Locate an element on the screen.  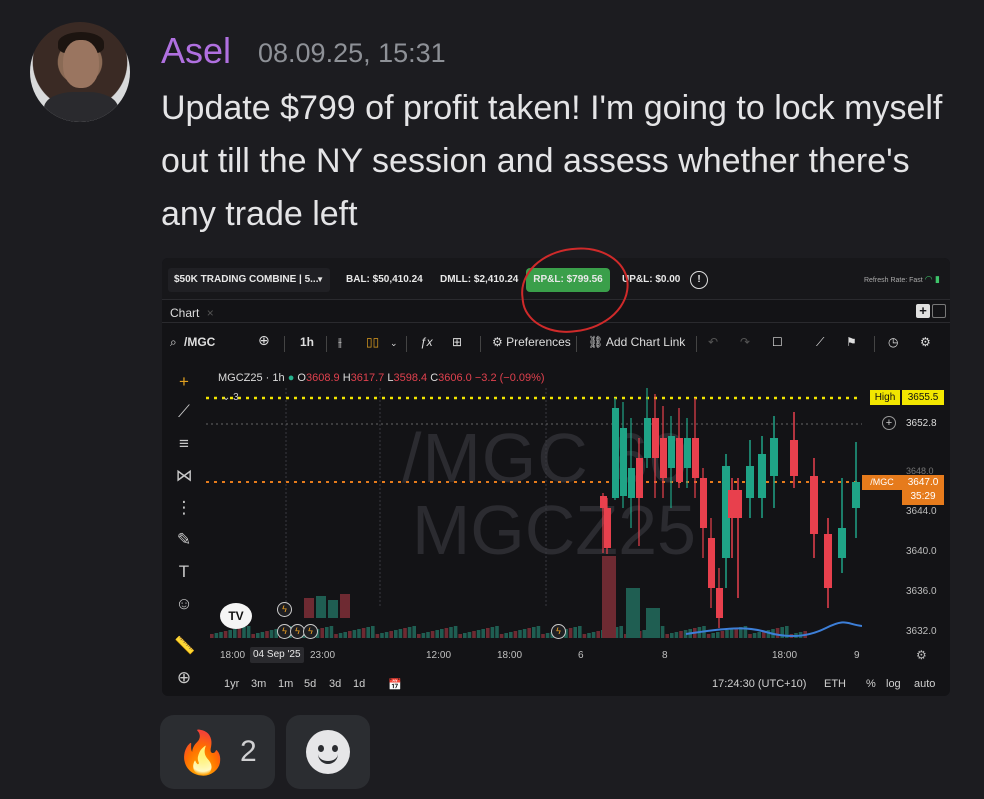
bar-type-icon: ⫲ is located at coordinates (340, 342).